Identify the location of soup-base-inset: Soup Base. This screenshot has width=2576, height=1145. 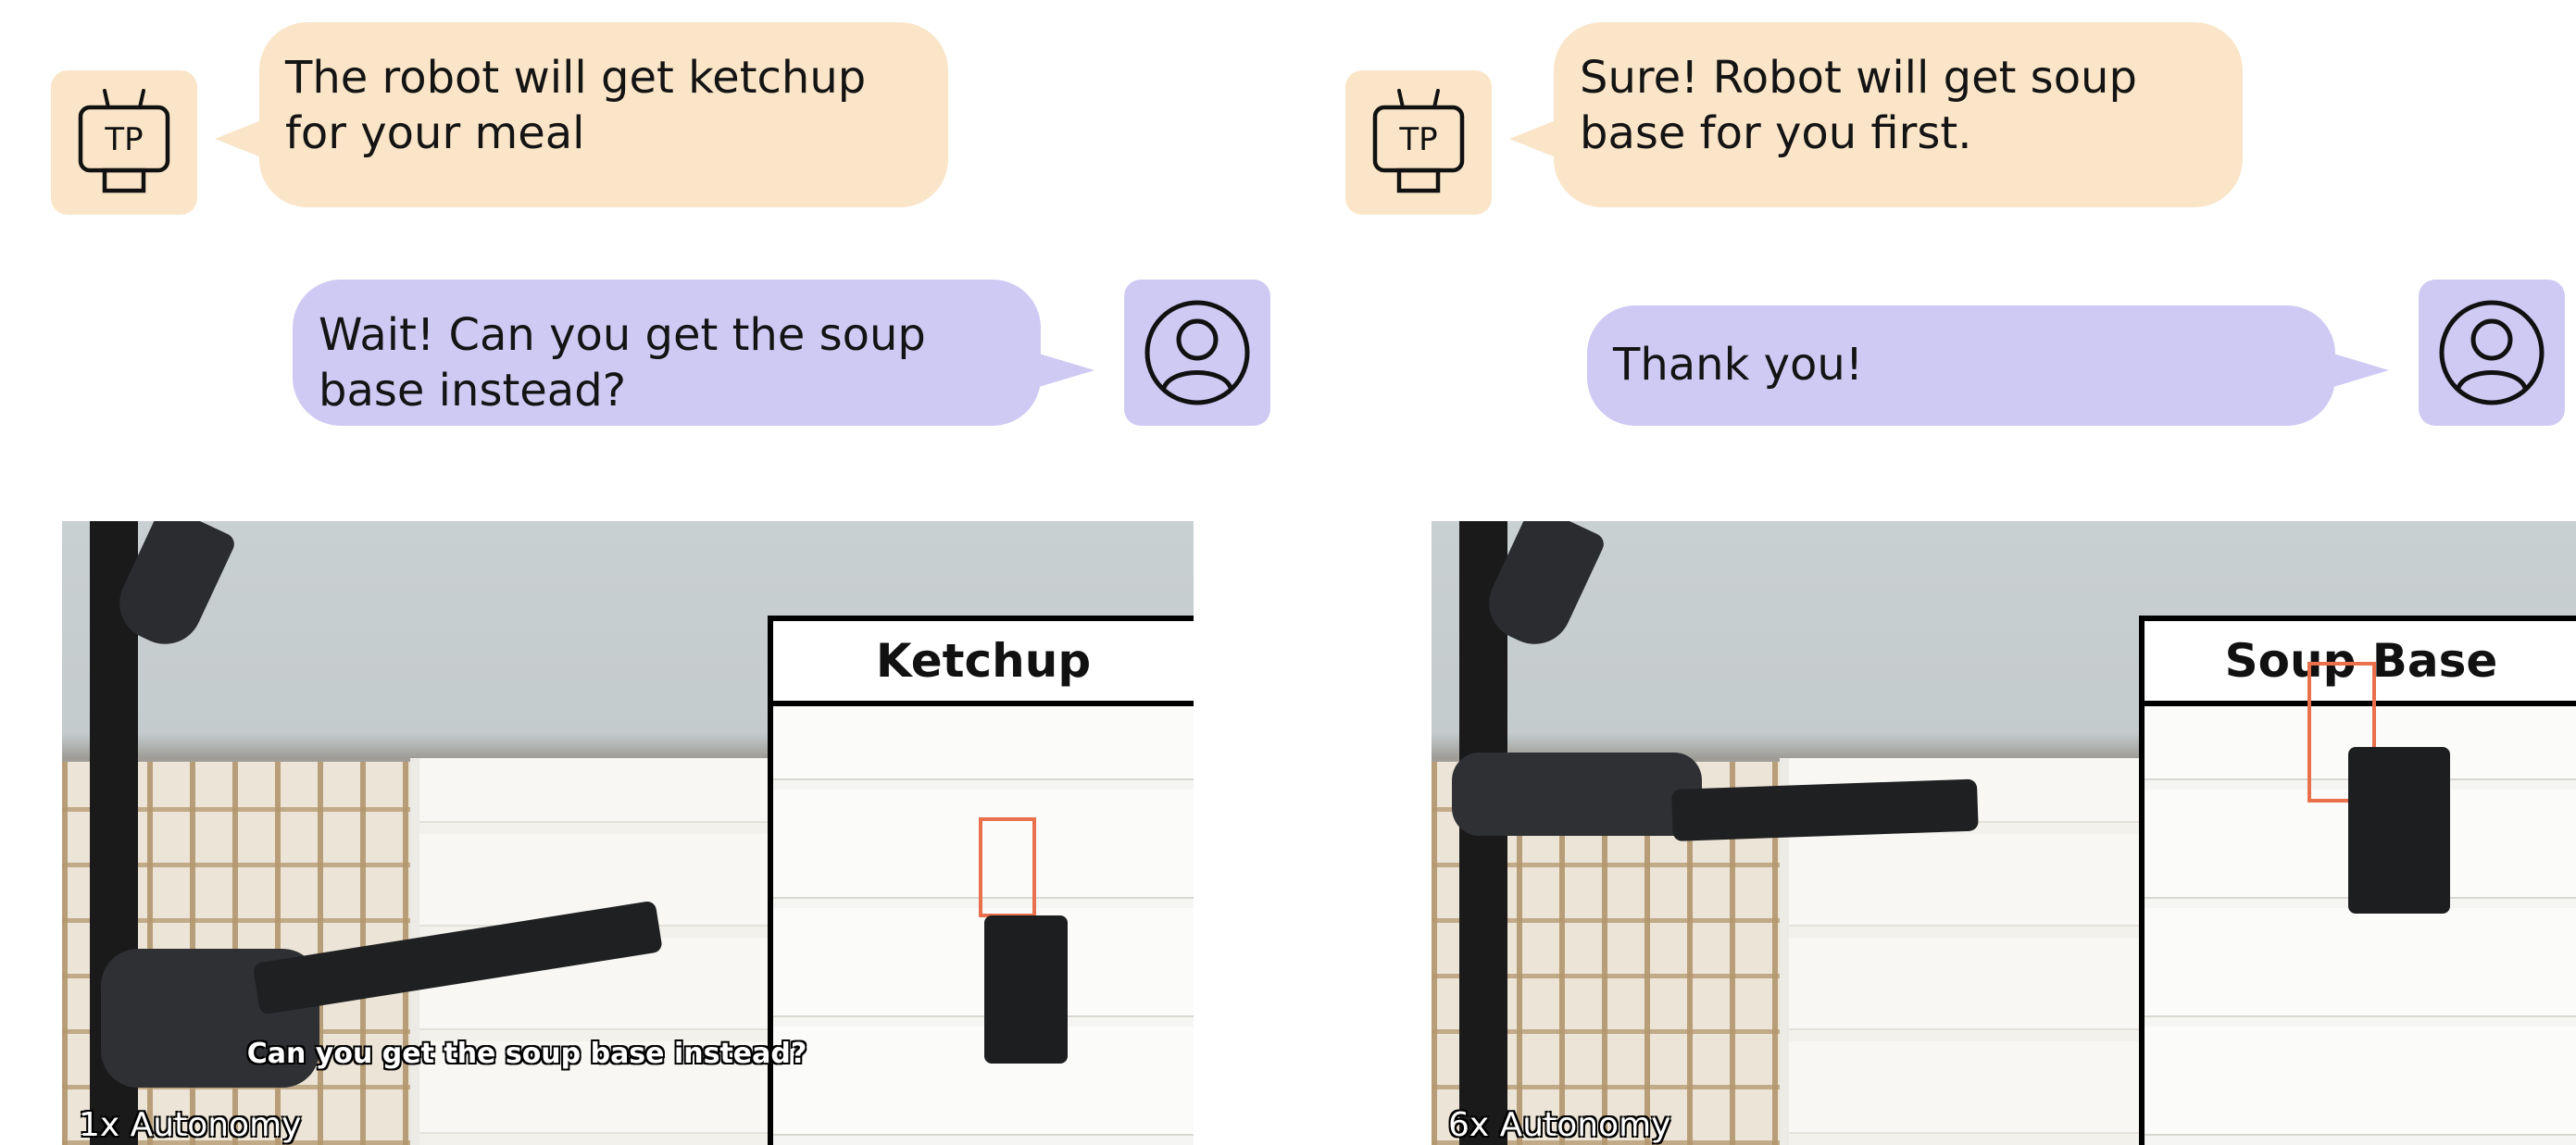
(2357, 881).